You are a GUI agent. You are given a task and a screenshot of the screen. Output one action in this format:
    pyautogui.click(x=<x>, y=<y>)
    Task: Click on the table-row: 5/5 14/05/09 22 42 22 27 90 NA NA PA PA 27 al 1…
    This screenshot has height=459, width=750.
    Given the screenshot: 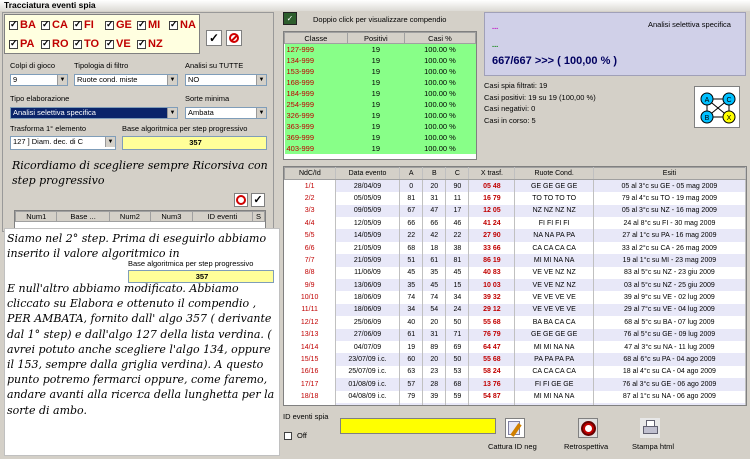 What is the action you would take?
    pyautogui.click(x=515, y=235)
    